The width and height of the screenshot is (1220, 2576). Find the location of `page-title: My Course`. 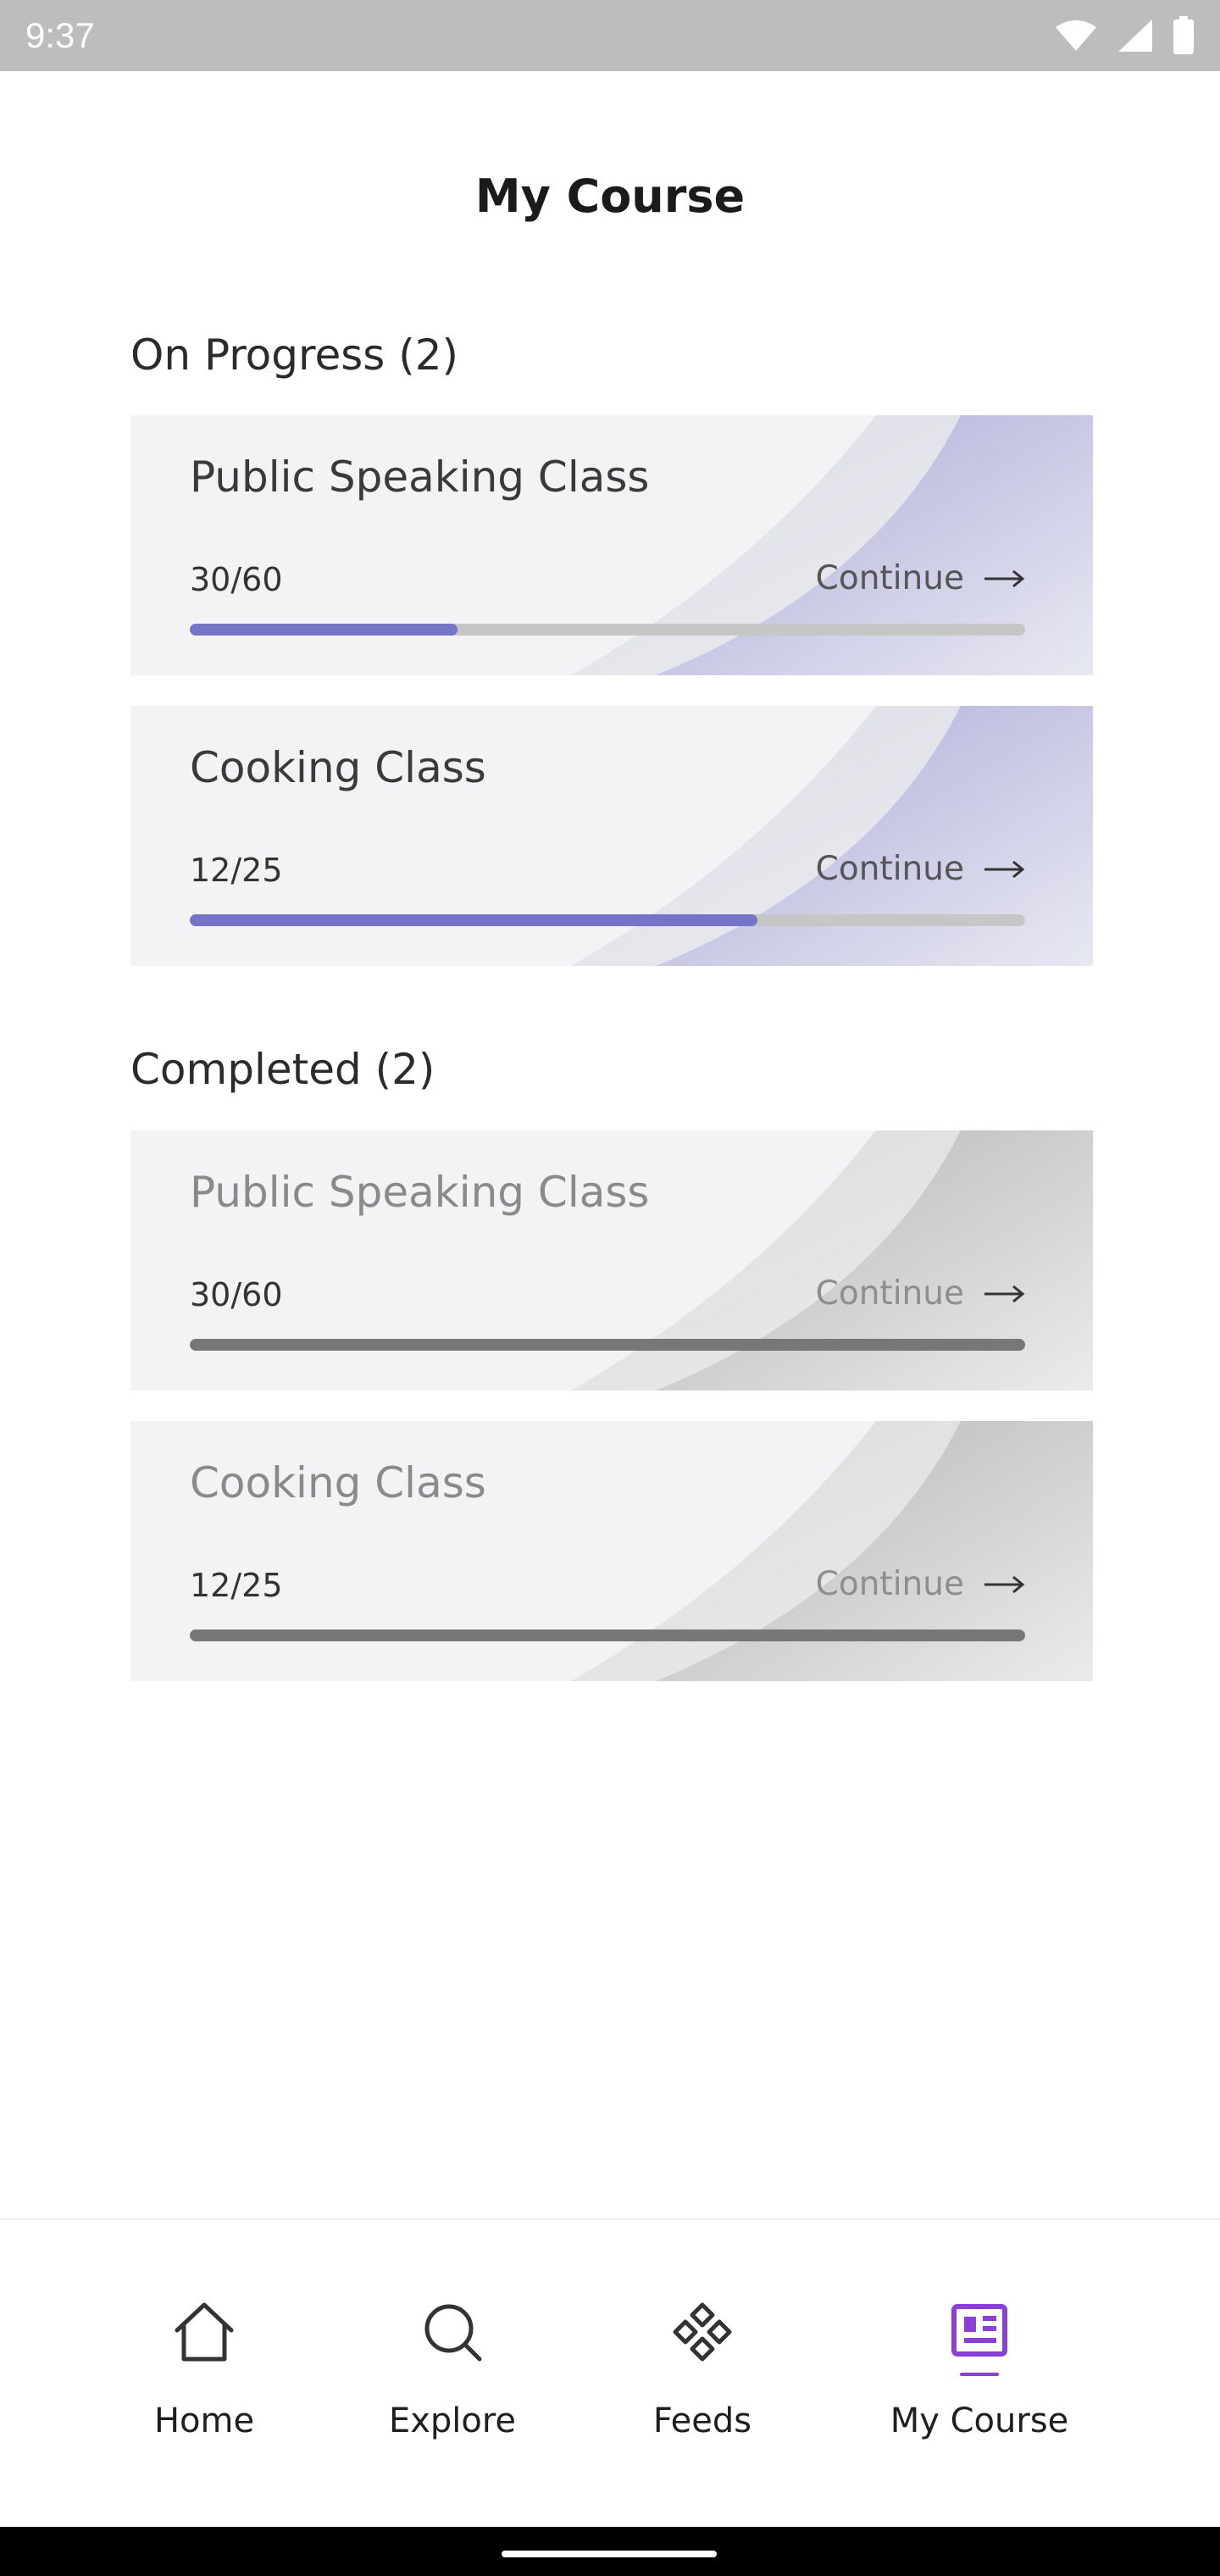

page-title: My Course is located at coordinates (610, 196).